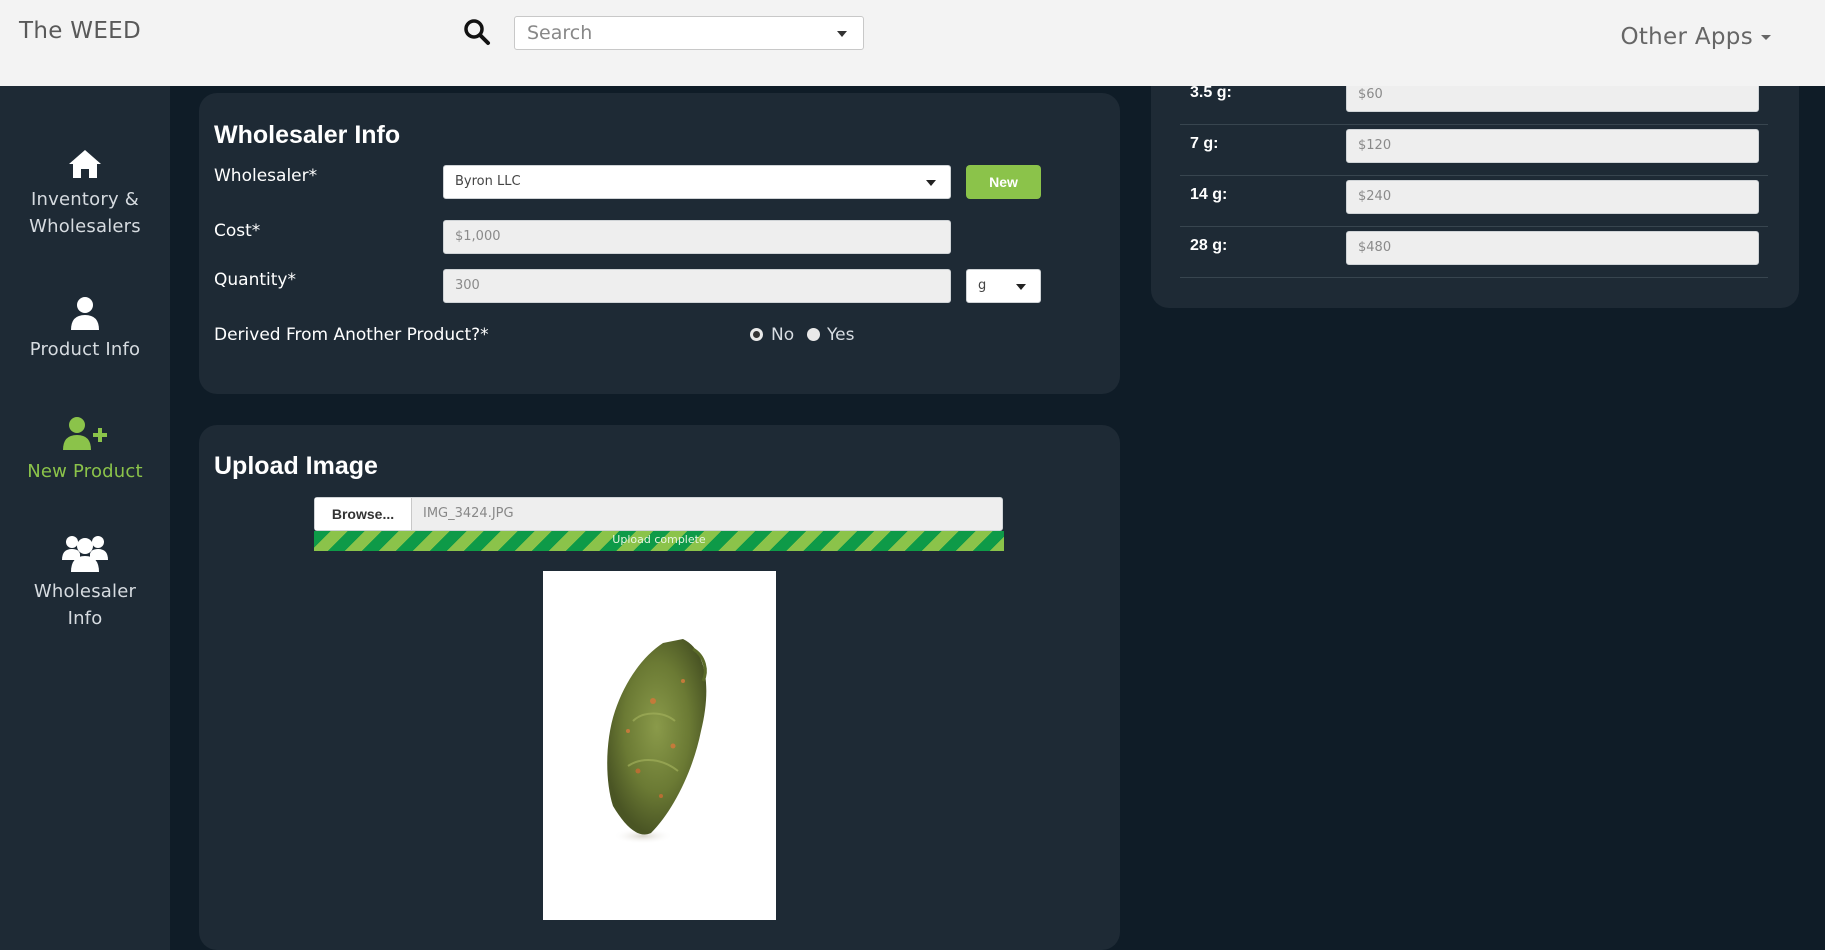 The width and height of the screenshot is (1825, 950). Describe the element at coordinates (1211, 92) in the screenshot. I see `price-label: 3.5 g:` at that location.